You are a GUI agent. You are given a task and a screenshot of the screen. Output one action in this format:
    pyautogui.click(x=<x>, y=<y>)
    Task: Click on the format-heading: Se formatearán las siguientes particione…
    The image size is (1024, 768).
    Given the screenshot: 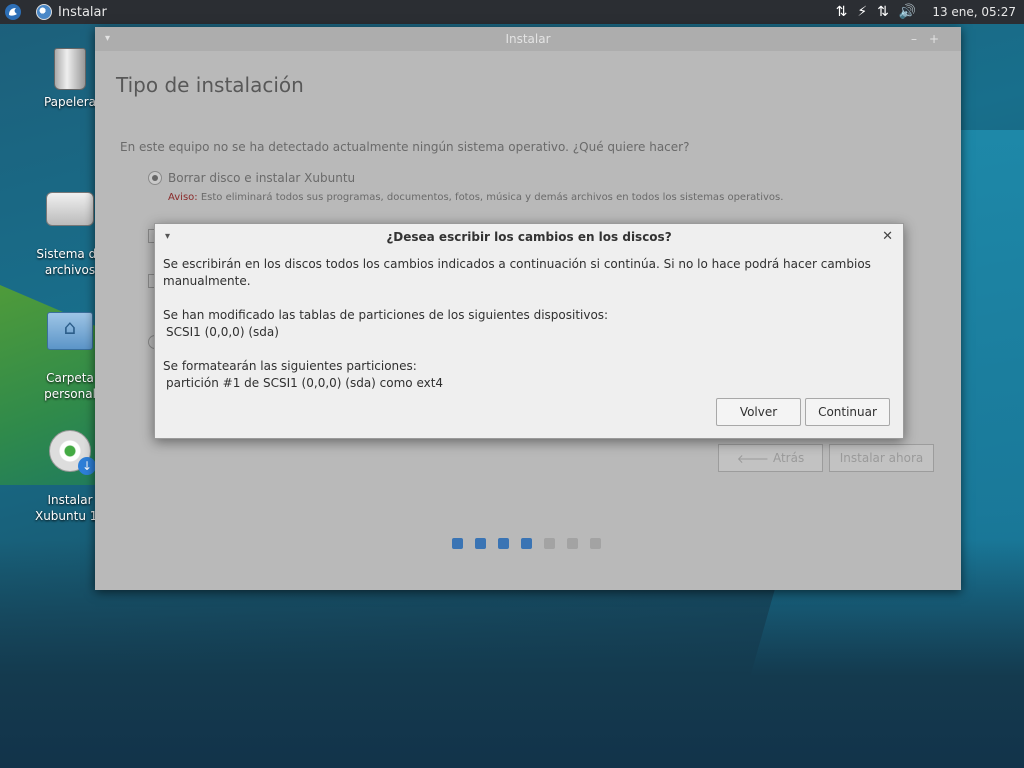 What is the action you would take?
    pyautogui.click(x=290, y=366)
    